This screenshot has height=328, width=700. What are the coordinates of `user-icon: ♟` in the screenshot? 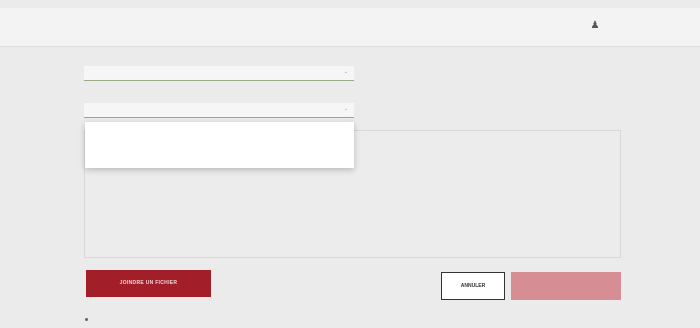 It's located at (595, 27).